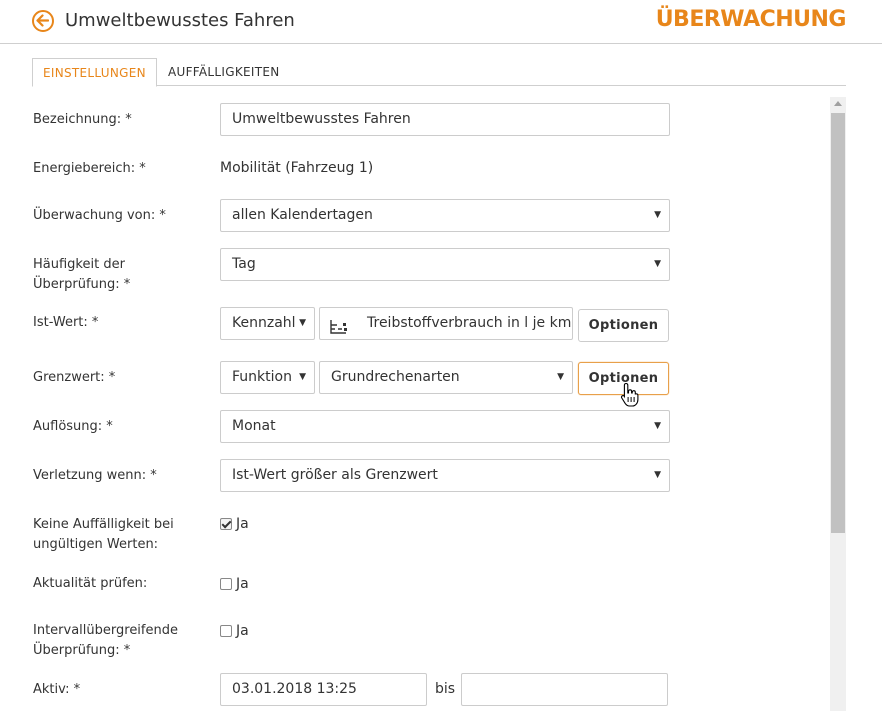 The width and height of the screenshot is (882, 711). What do you see at coordinates (226, 584) in the screenshot?
I see `aktualitaet-checkbox` at bounding box center [226, 584].